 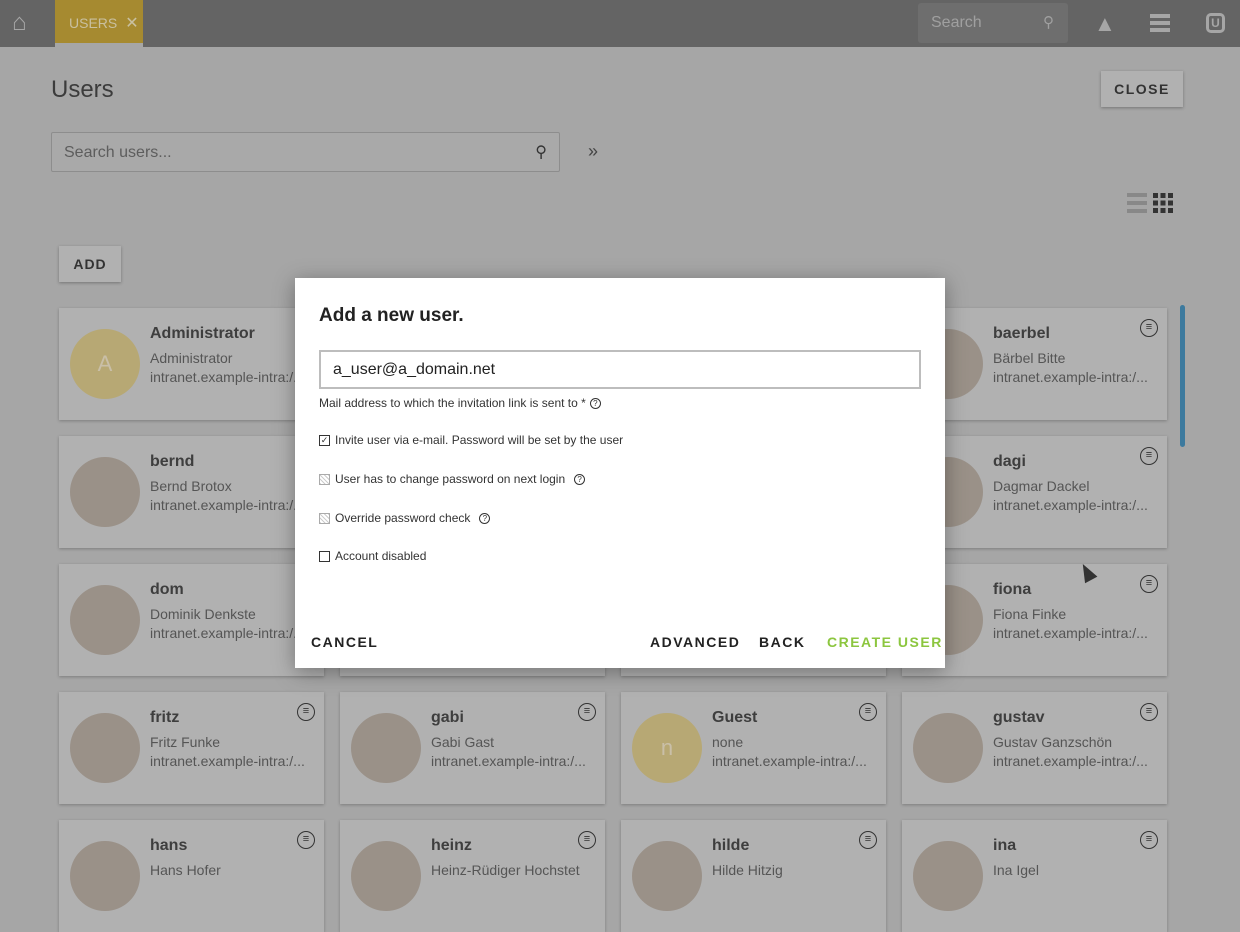 I want to click on user-menu-icon: U, so click(x=1215, y=23).